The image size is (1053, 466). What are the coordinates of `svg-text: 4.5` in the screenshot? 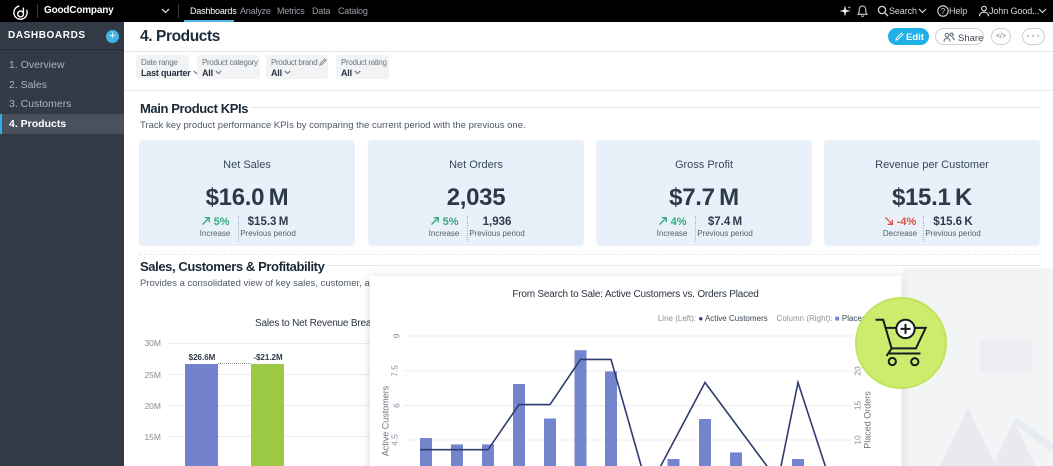 It's located at (394, 440).